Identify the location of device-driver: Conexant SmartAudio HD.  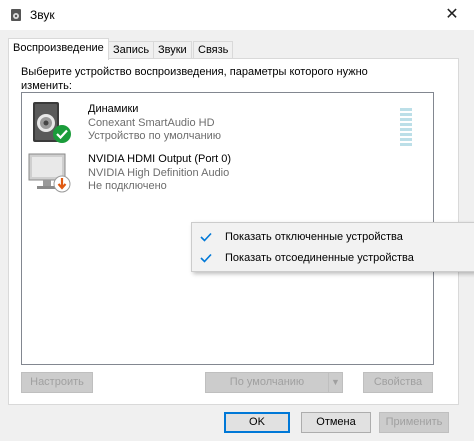
(151, 123).